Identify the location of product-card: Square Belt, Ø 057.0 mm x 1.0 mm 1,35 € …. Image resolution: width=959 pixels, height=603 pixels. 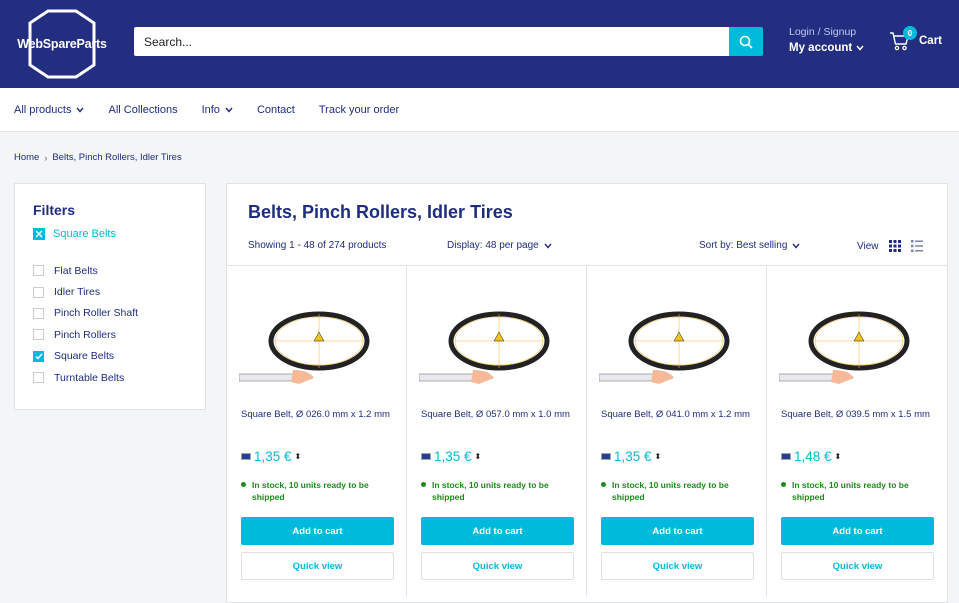
(497, 431).